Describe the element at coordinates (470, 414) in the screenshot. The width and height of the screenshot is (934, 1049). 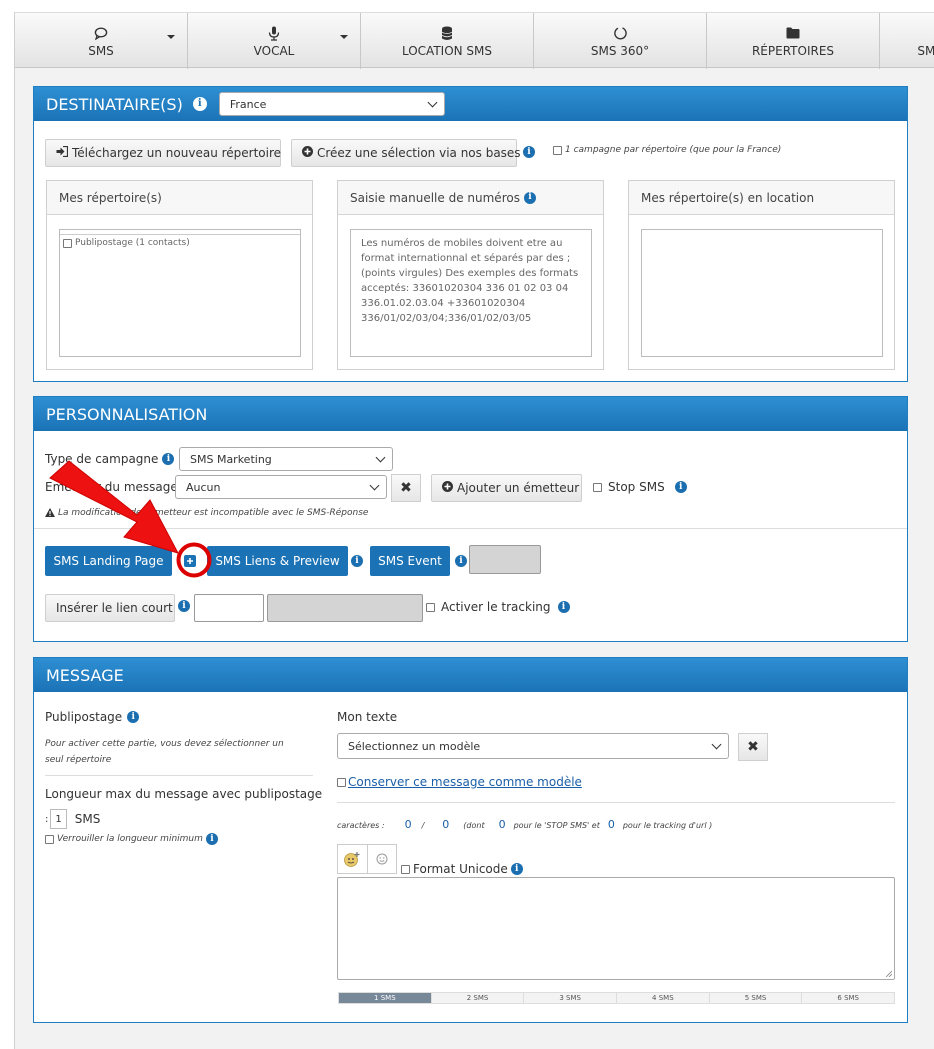
I see `personnalisation-header: PERSONNALISATION` at that location.